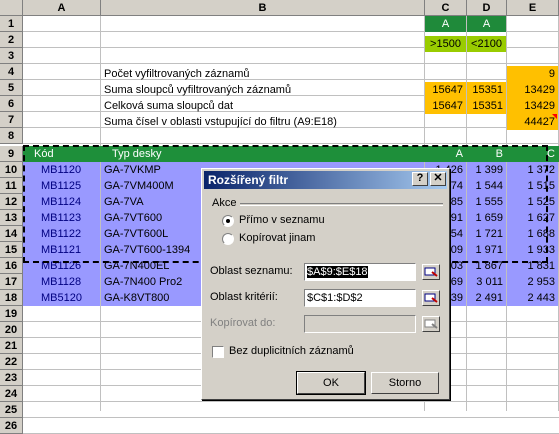 This screenshot has width=559, height=434. What do you see at coordinates (61, 202) in the screenshot?
I see `table-cell-code: MB1124` at bounding box center [61, 202].